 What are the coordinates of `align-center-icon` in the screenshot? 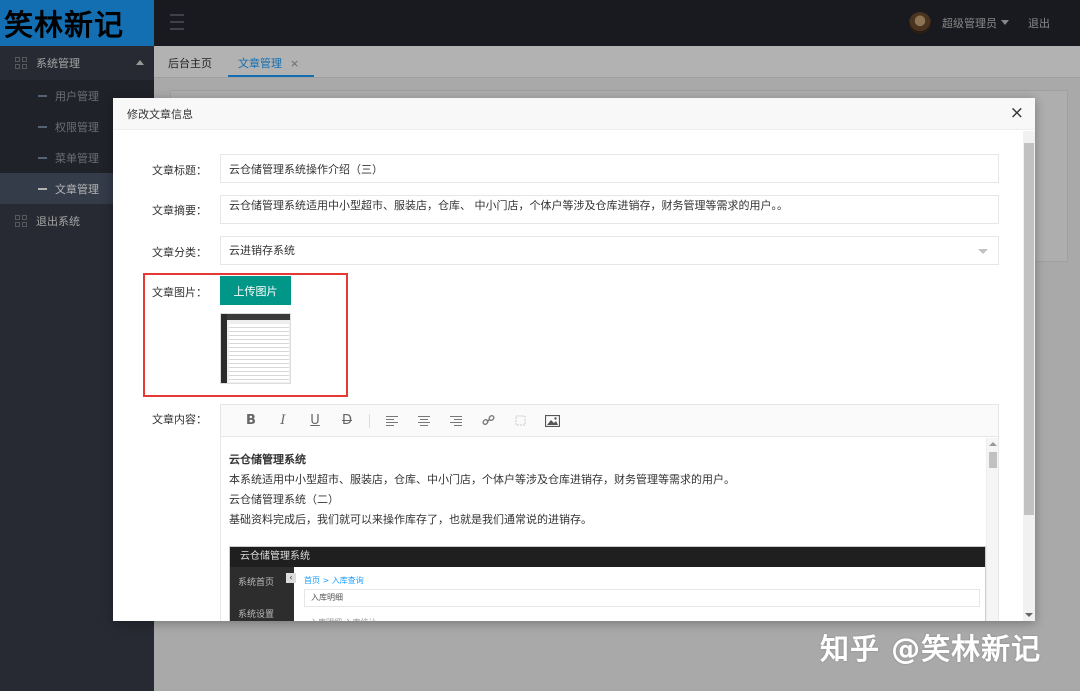 It's located at (424, 421).